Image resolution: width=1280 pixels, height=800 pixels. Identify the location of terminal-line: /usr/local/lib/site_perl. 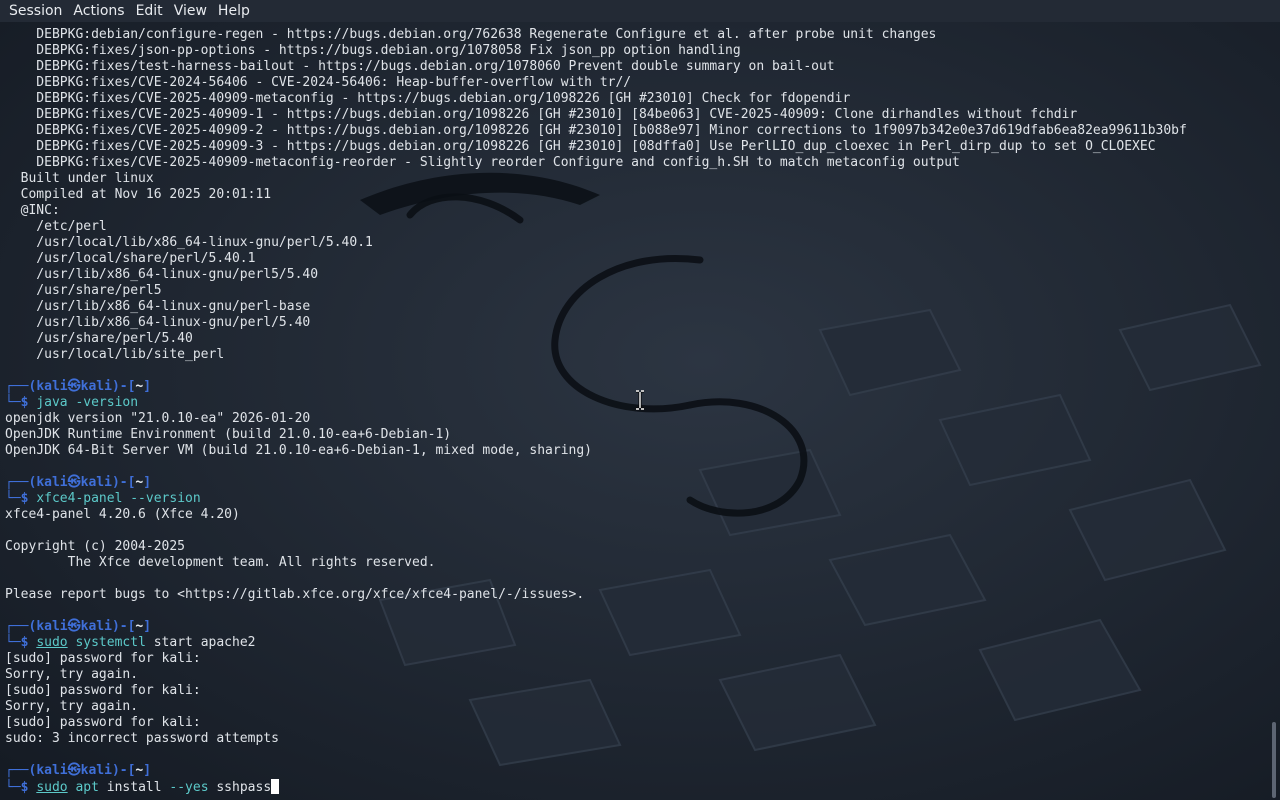
(115, 354).